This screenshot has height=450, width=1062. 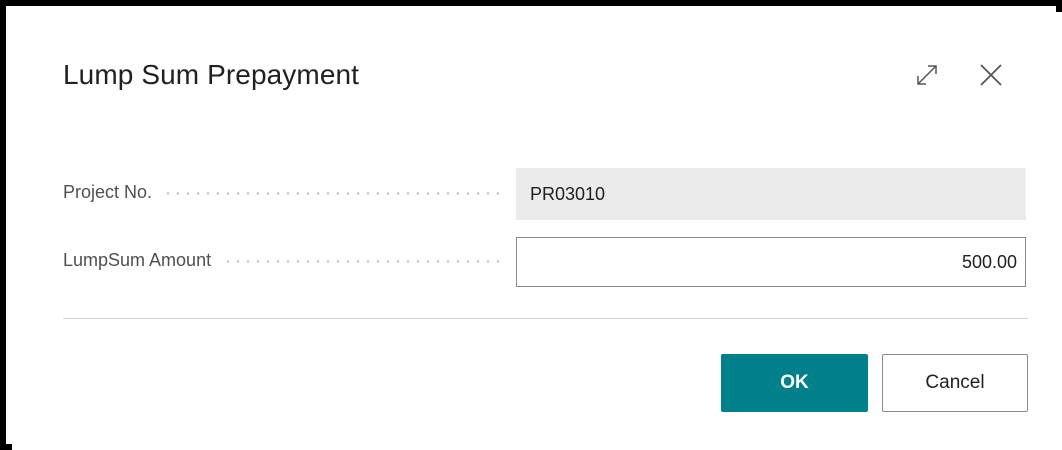 I want to click on close-icon, so click(x=991, y=75).